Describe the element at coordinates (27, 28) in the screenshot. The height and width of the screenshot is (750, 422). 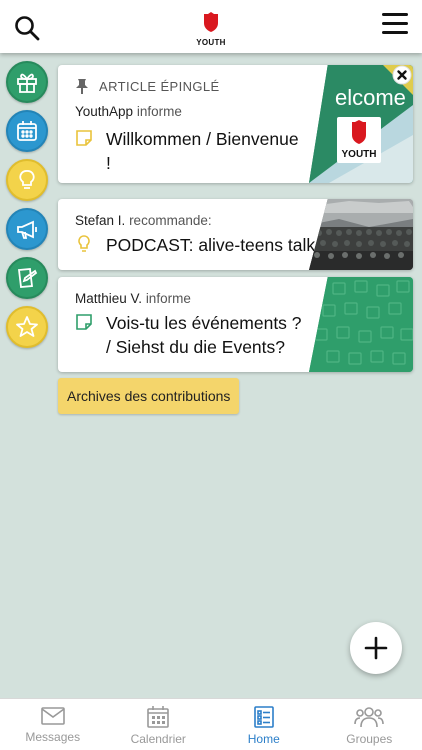
I see `search-icon` at that location.